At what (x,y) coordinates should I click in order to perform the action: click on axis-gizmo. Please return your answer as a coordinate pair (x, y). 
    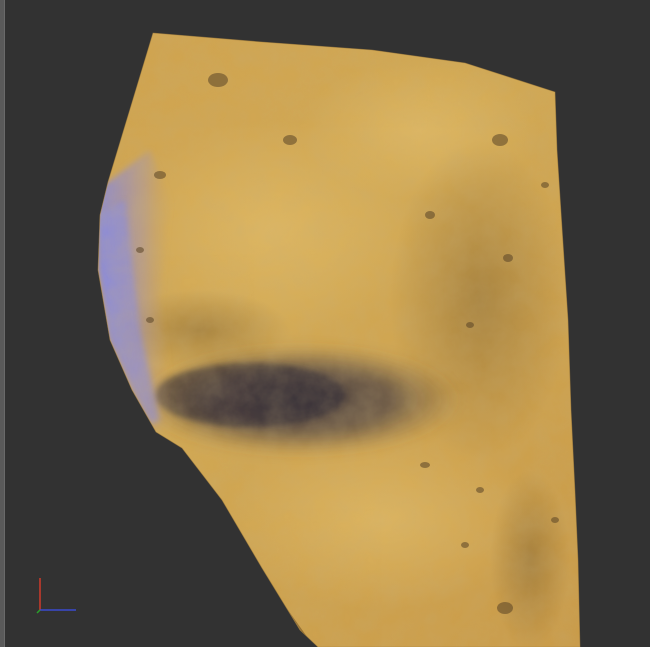
    Looking at the image, I should click on (56, 596).